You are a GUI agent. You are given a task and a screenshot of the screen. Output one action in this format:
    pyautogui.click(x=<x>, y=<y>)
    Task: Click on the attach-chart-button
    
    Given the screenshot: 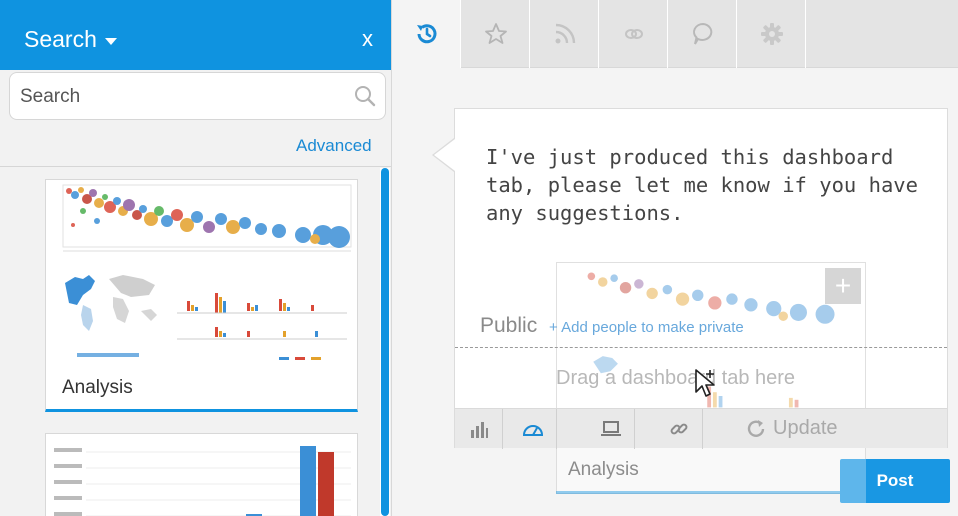 What is the action you would take?
    pyautogui.click(x=479, y=429)
    